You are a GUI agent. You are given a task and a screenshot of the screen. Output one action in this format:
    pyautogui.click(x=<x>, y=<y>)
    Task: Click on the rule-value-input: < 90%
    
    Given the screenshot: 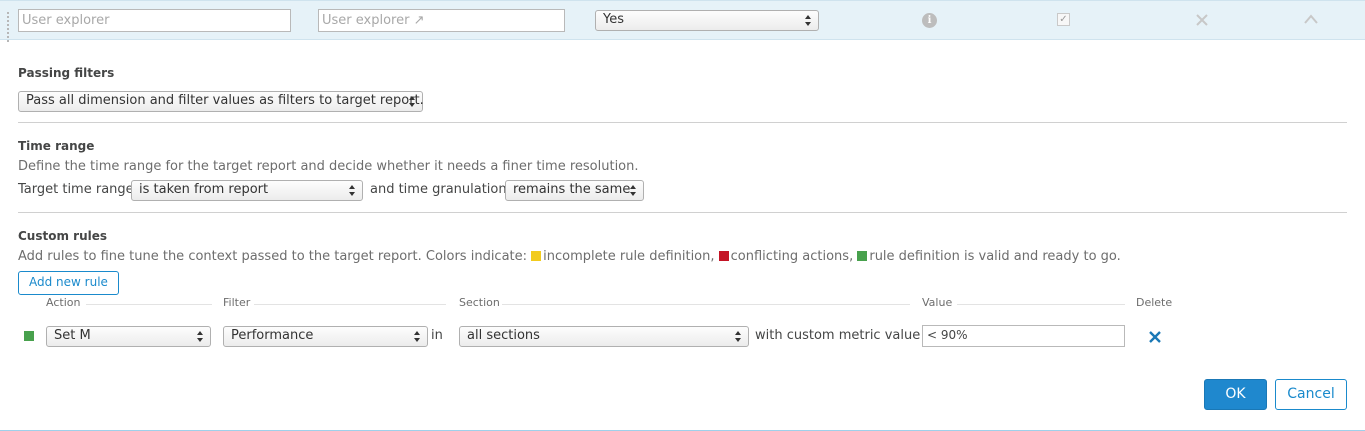 What is the action you would take?
    pyautogui.click(x=1023, y=336)
    